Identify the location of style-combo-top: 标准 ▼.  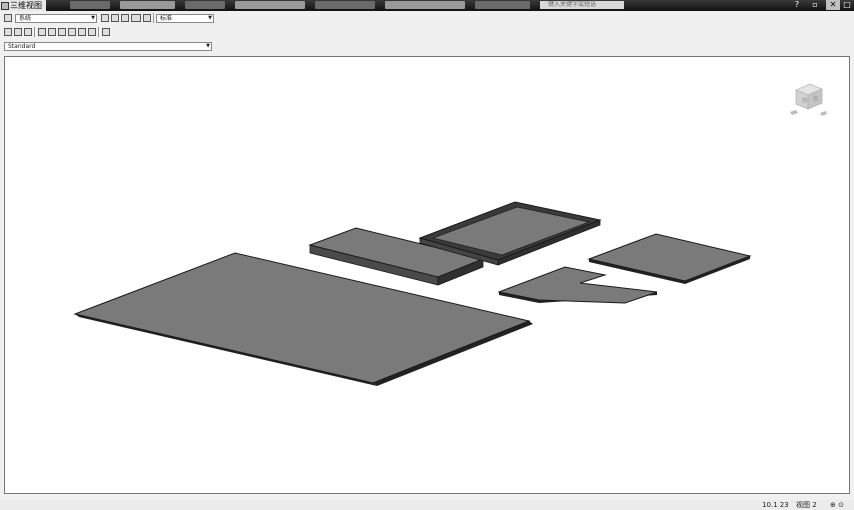
(185, 18).